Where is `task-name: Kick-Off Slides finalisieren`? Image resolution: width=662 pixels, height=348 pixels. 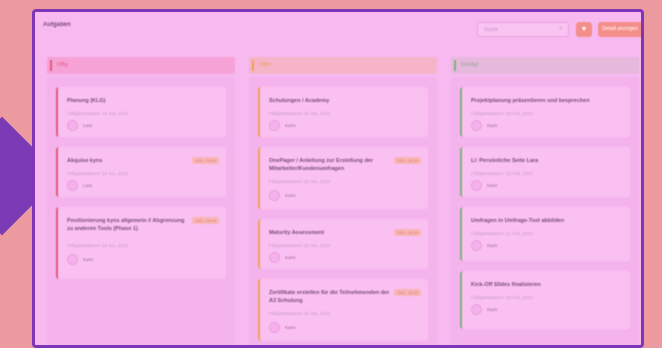 task-name: Kick-Off Slides finalisieren is located at coordinates (506, 285).